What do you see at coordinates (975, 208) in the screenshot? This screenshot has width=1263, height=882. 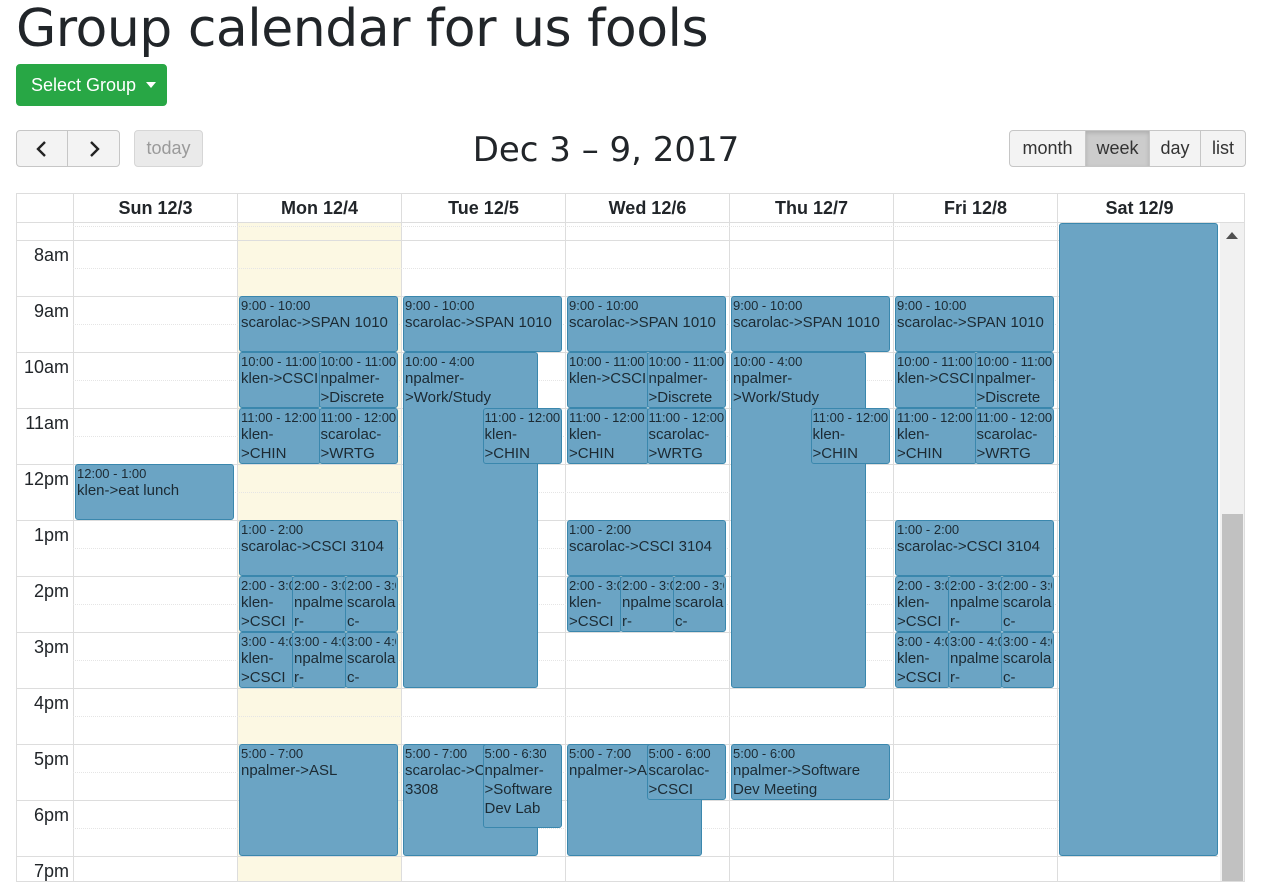 I see `day-header: Fri 12/8` at bounding box center [975, 208].